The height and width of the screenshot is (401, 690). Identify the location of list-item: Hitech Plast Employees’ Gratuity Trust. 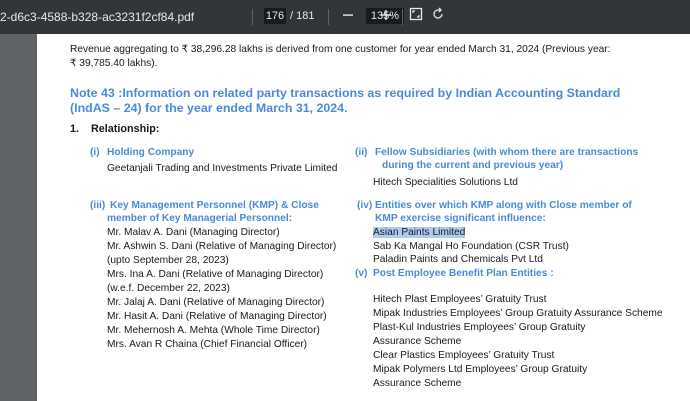
(460, 299).